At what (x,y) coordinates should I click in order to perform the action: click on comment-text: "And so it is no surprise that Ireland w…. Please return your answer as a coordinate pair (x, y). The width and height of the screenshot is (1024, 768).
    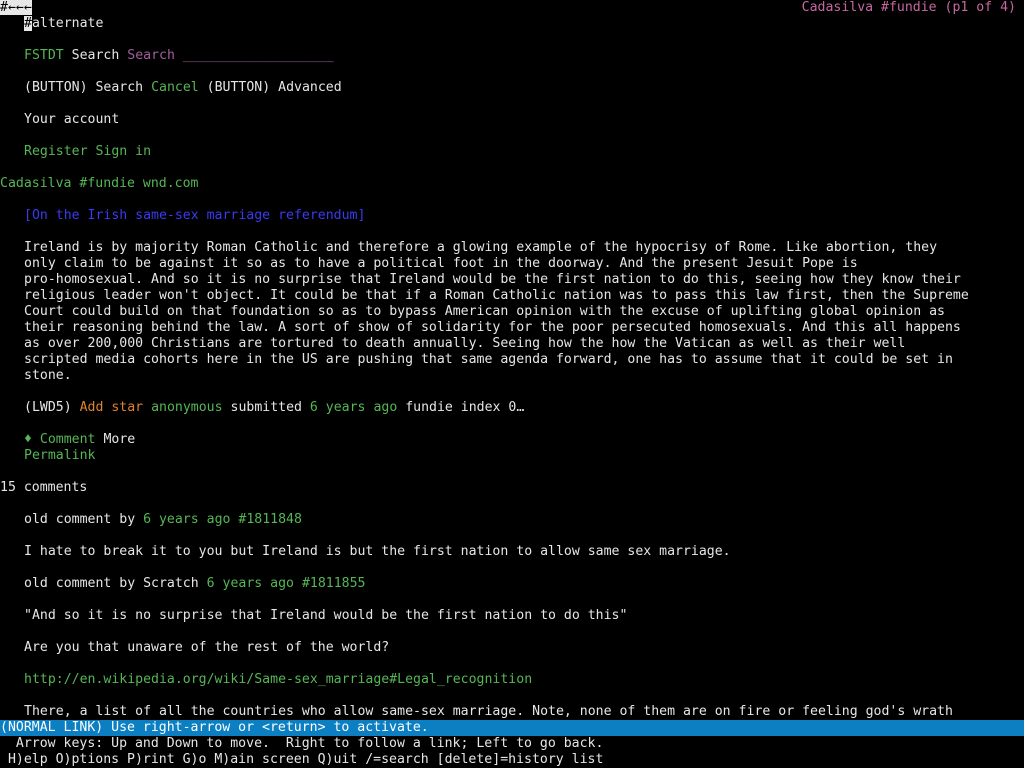
    Looking at the image, I should click on (326, 615).